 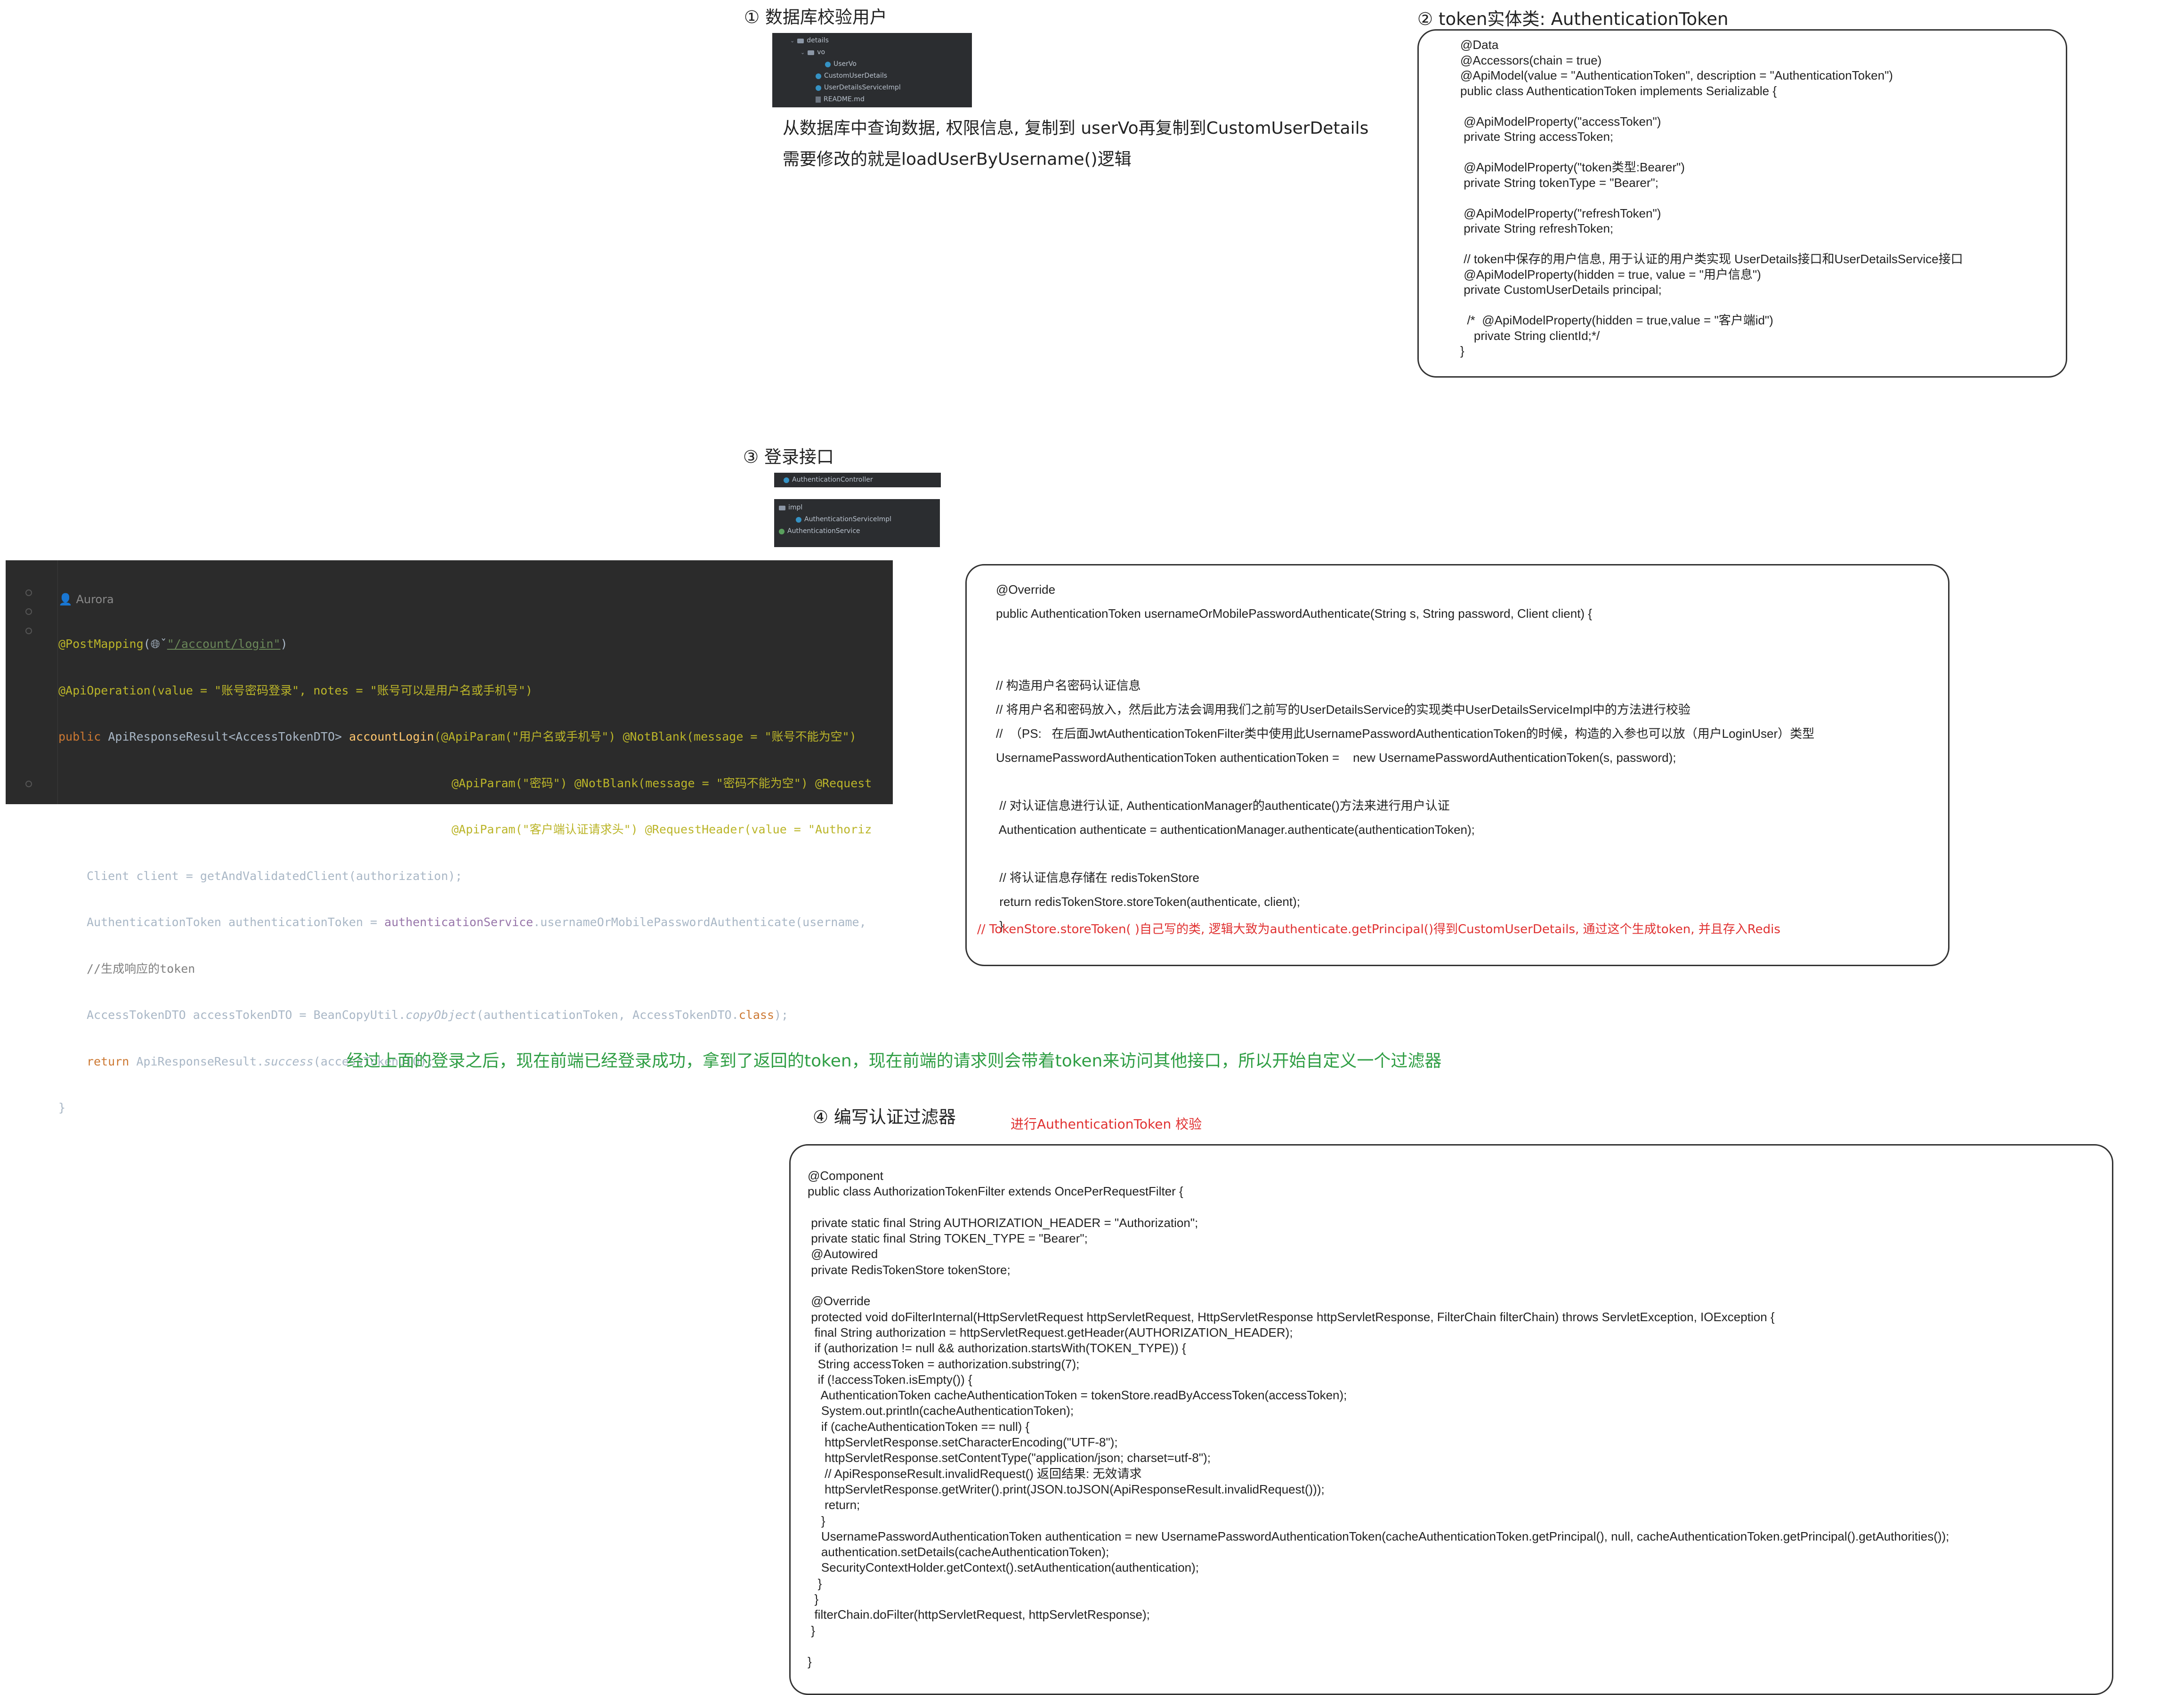 What do you see at coordinates (158, 644) in the screenshot?
I see `globe-icon: 🌐︎ˇ` at bounding box center [158, 644].